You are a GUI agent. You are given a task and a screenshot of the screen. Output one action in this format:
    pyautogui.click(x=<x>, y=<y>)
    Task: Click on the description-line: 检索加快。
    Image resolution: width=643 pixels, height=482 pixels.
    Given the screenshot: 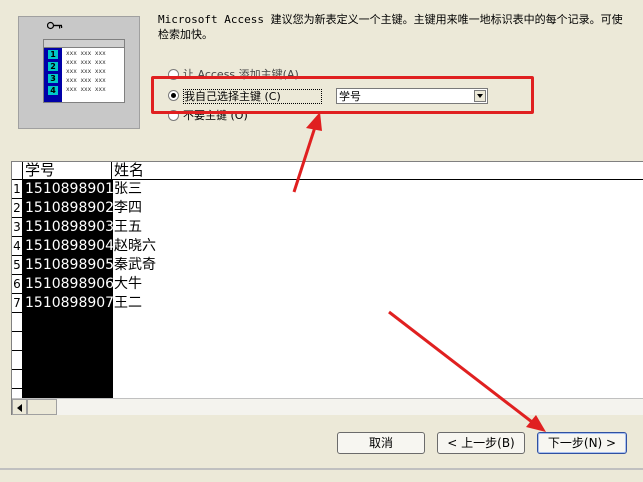 What is the action you would take?
    pyautogui.click(x=185, y=34)
    